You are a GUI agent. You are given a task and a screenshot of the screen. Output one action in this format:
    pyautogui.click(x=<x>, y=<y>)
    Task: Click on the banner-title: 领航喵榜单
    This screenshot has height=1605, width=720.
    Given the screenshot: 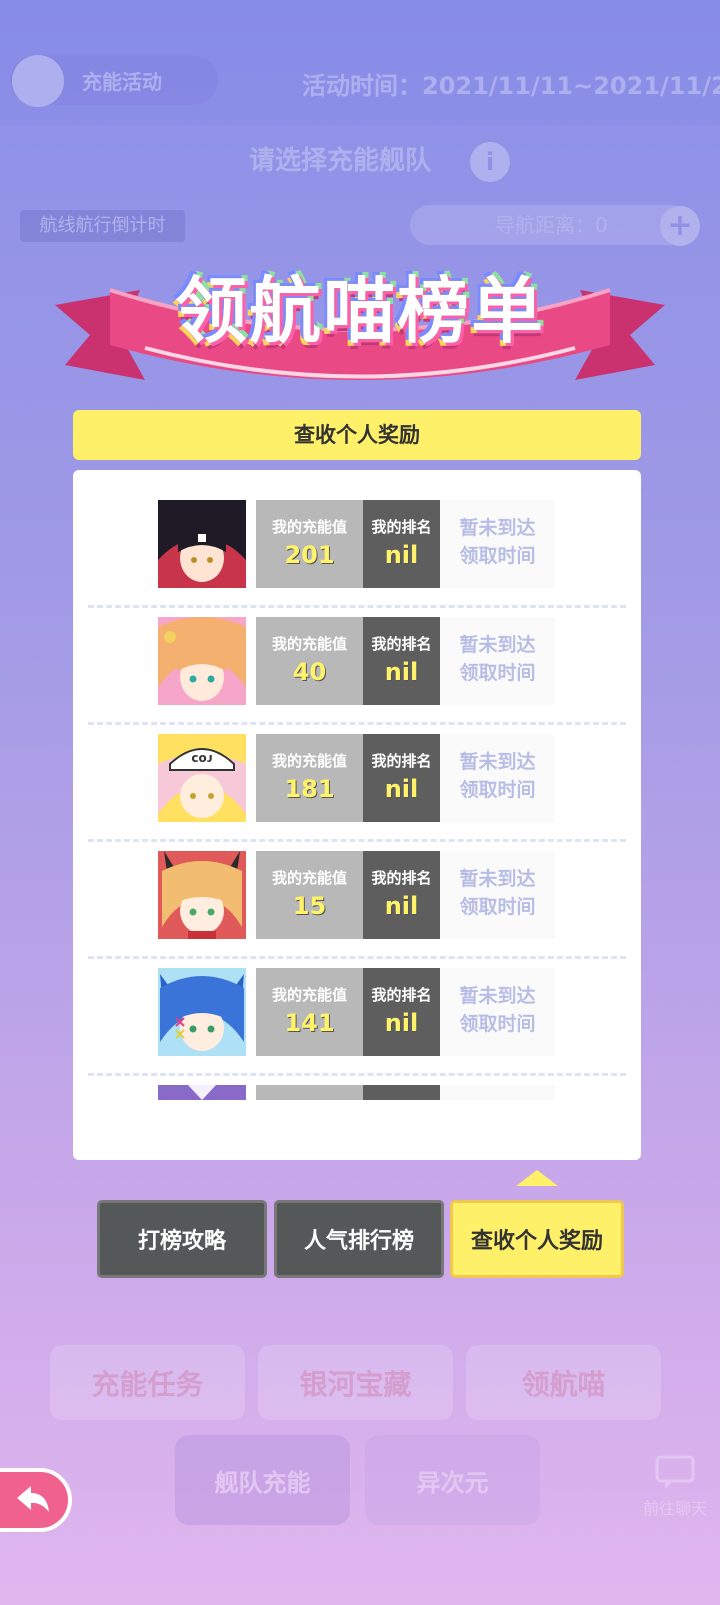 What is the action you would take?
    pyautogui.click(x=359, y=311)
    